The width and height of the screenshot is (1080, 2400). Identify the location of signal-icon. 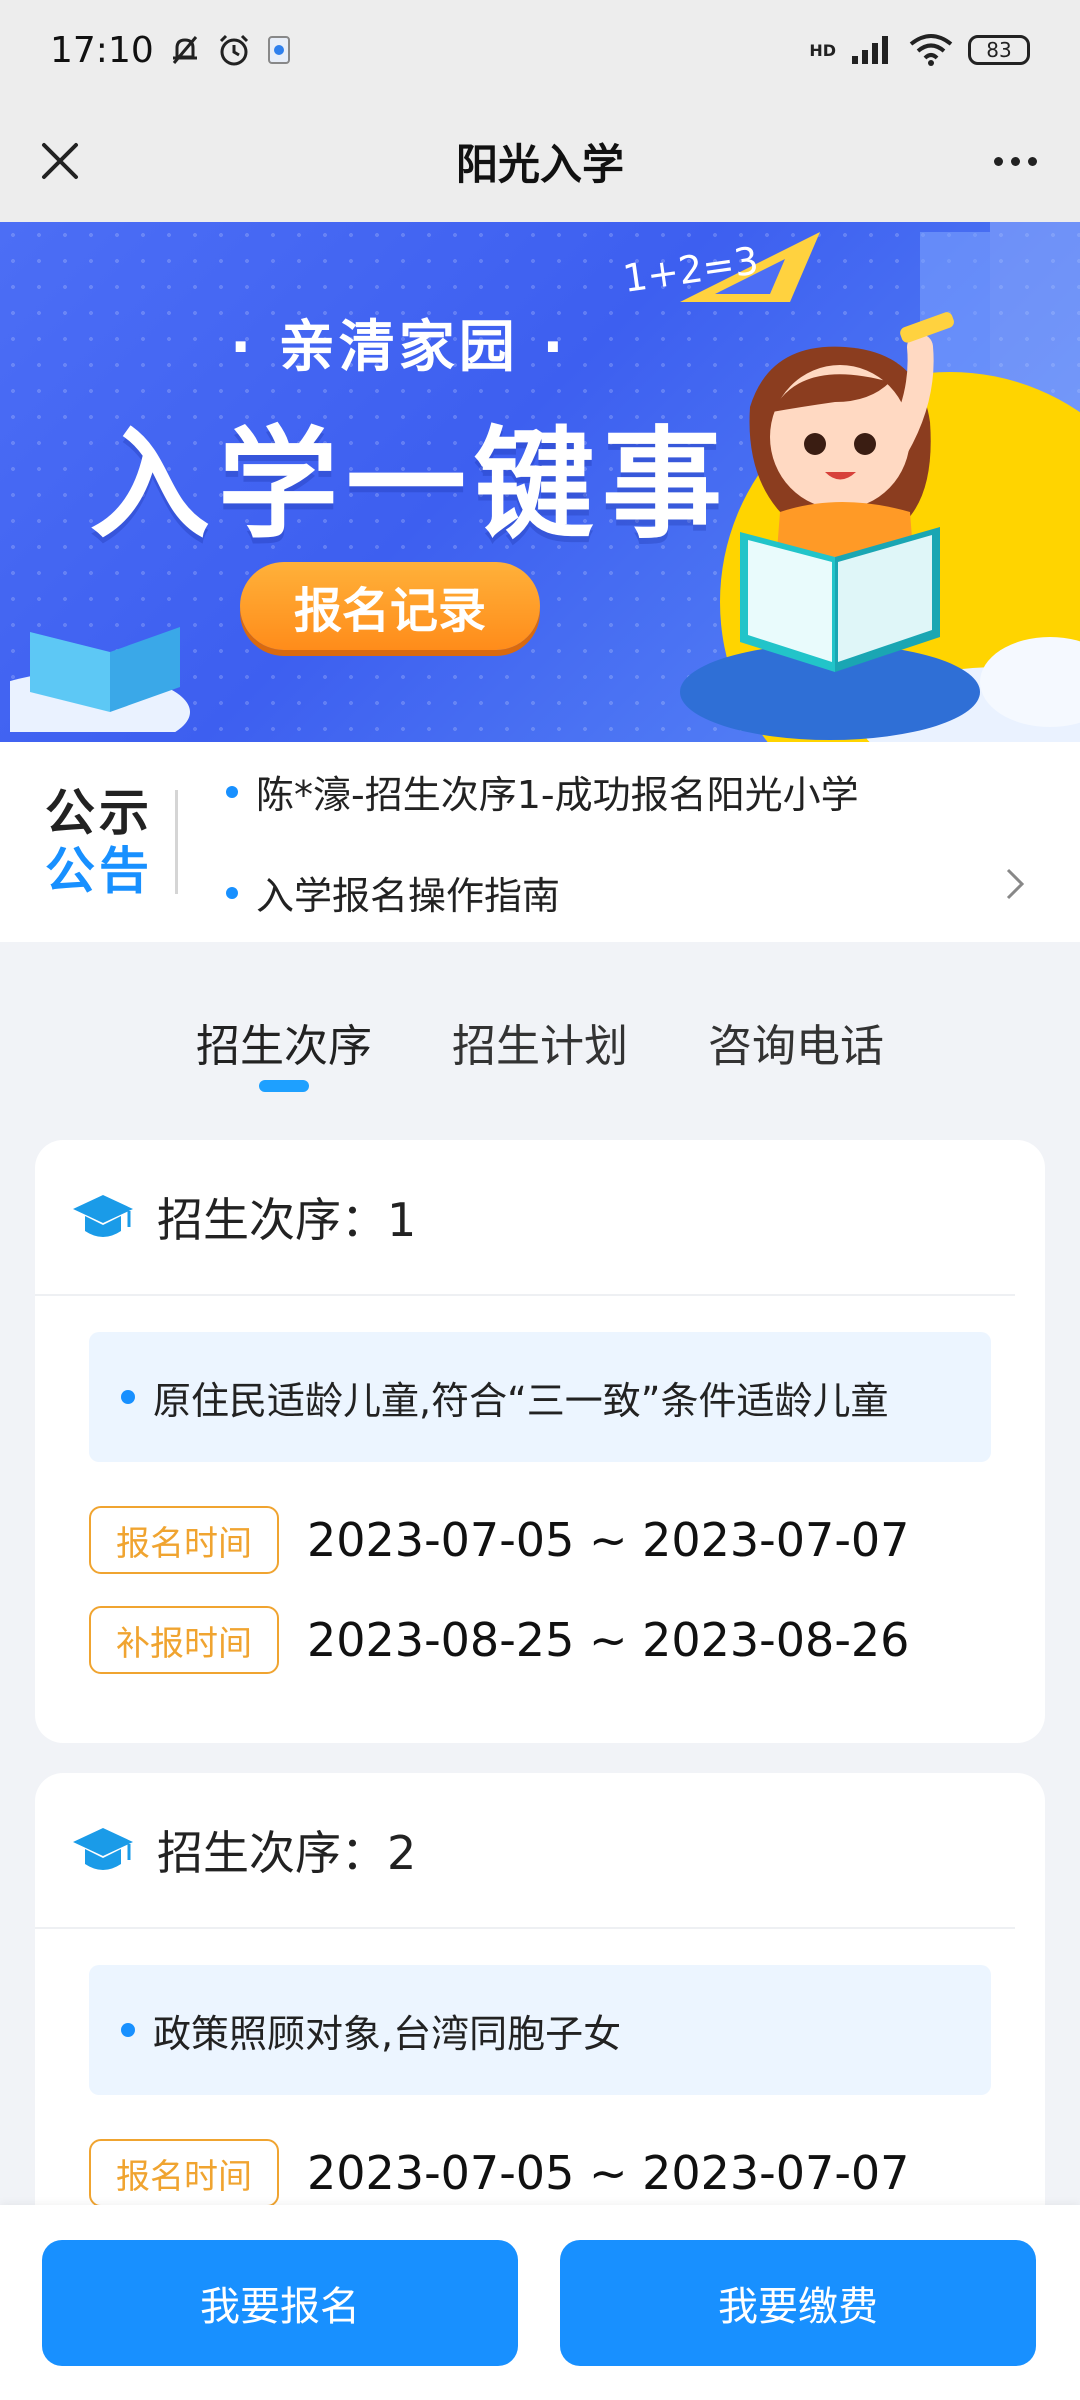
(870, 50).